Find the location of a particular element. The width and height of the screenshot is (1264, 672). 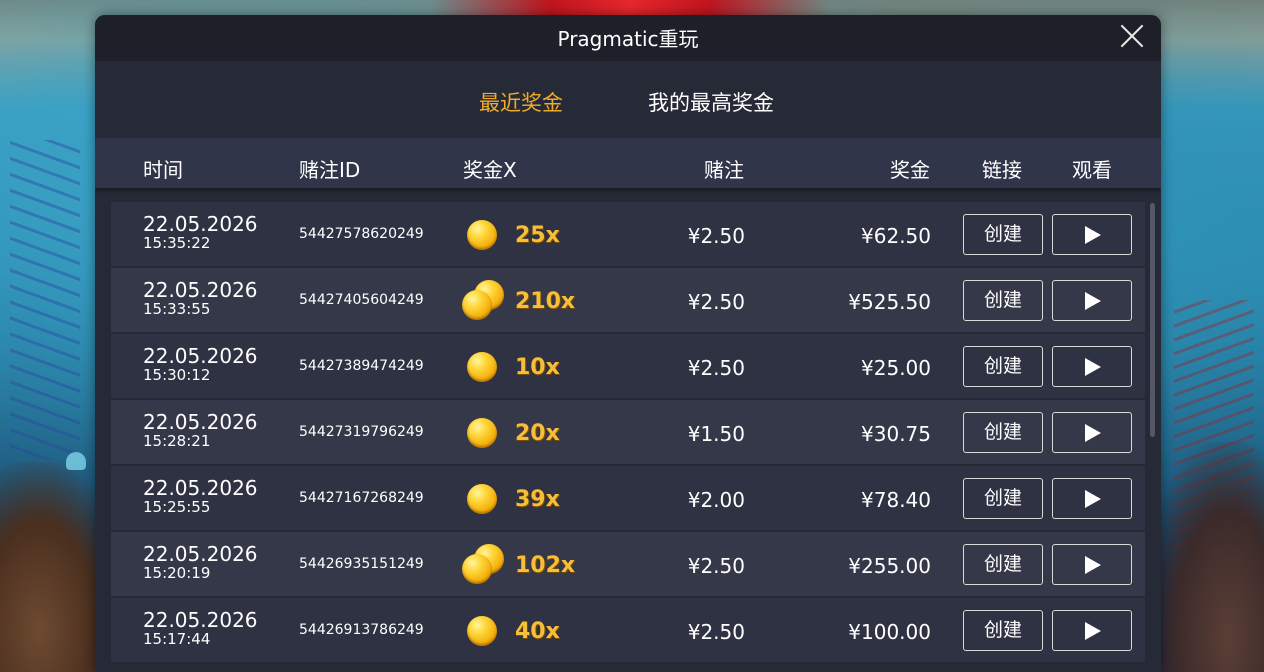

row-multiplier: 20x is located at coordinates (537, 433).